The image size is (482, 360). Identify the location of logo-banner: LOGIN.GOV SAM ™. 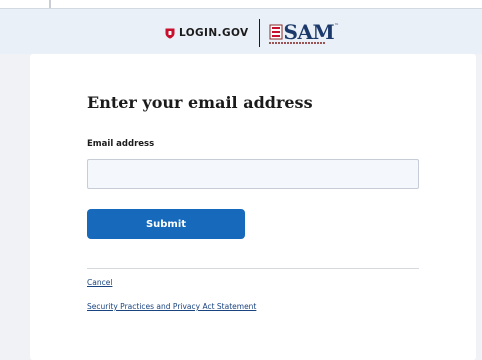
(241, 31).